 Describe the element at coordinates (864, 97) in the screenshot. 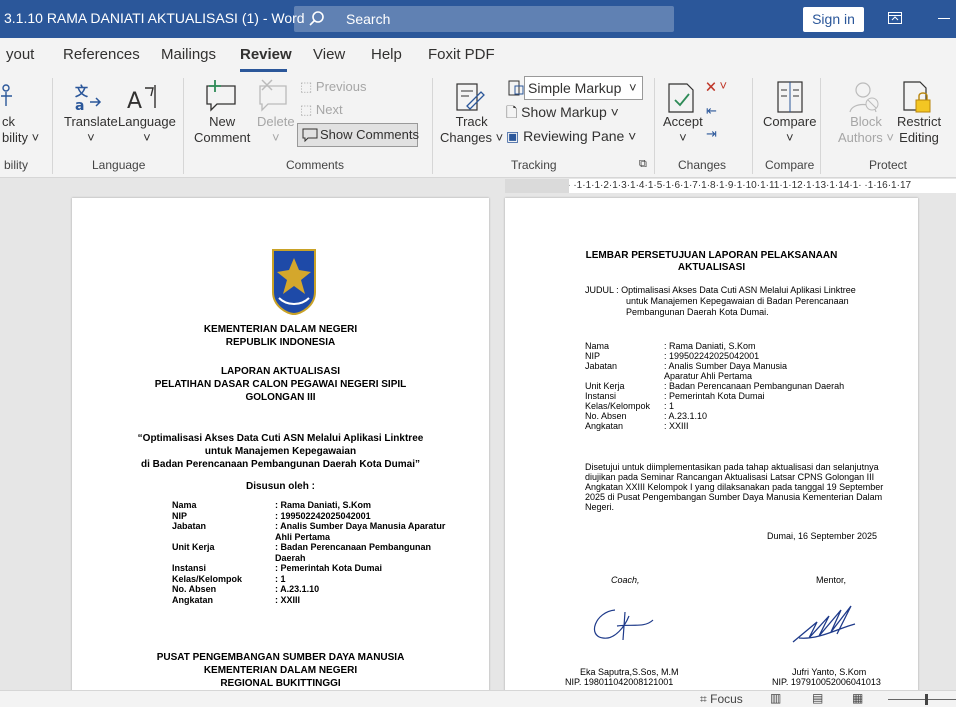

I see `block-authors-icon` at that location.